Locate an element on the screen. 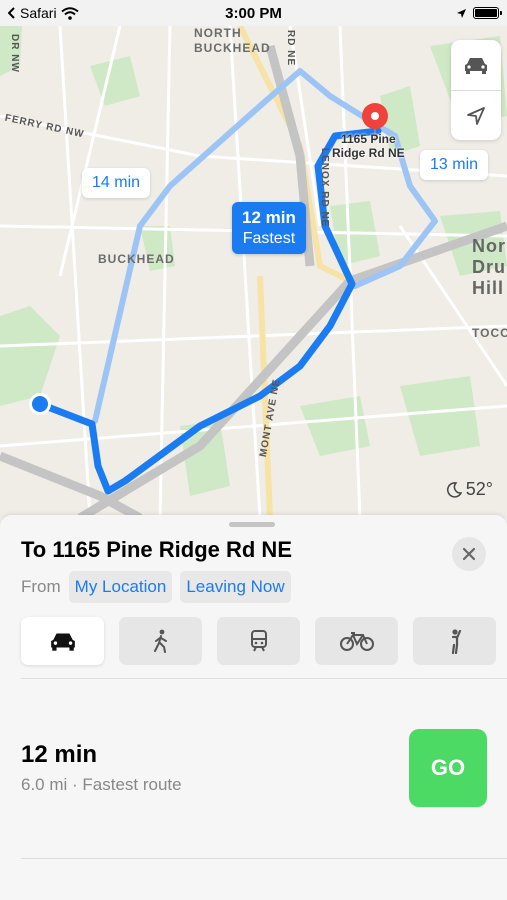  fastest-route-label: Fastest is located at coordinates (269, 238).